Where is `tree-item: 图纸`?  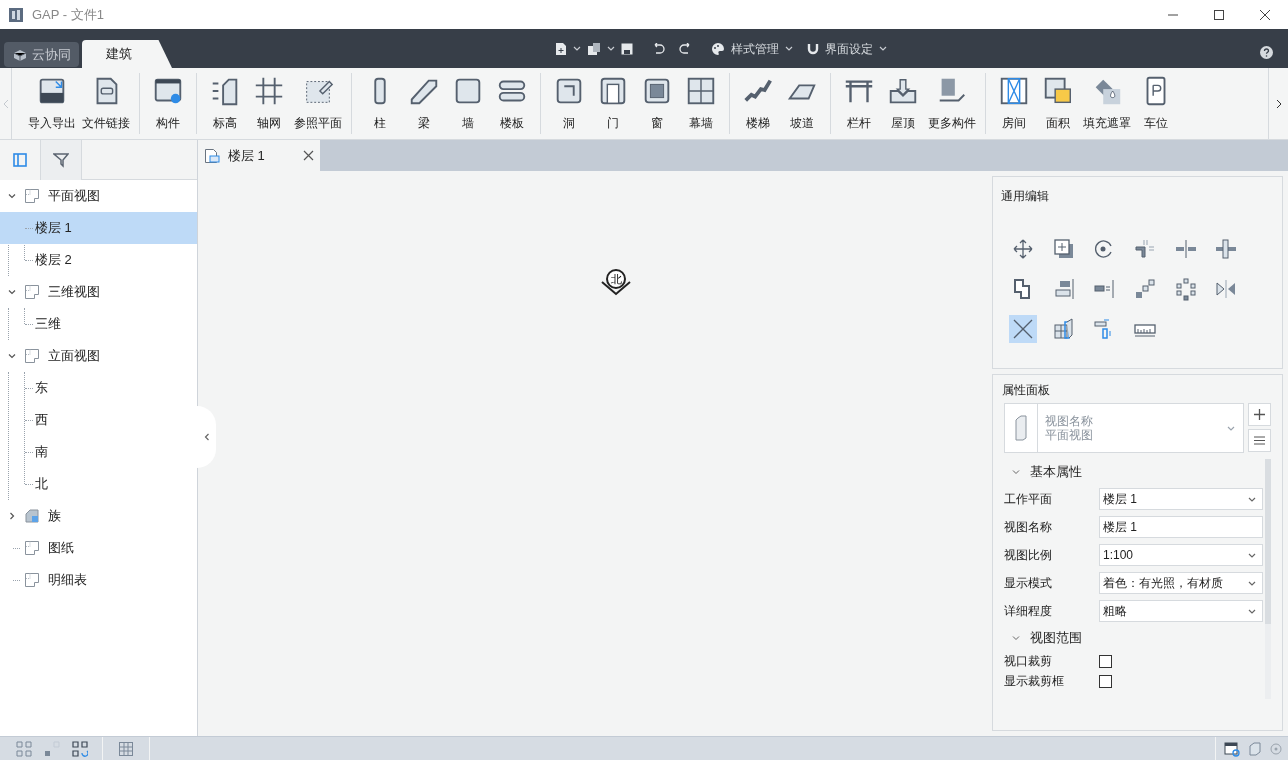 tree-item: 图纸 is located at coordinates (98, 548).